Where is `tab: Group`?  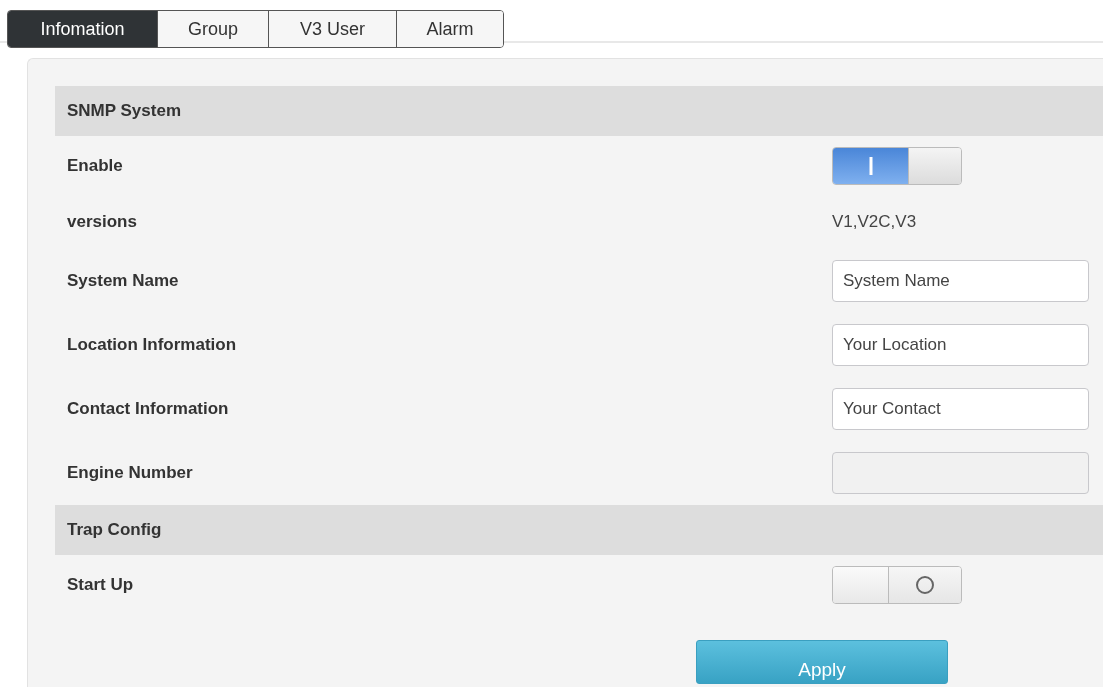 tab: Group is located at coordinates (212, 29).